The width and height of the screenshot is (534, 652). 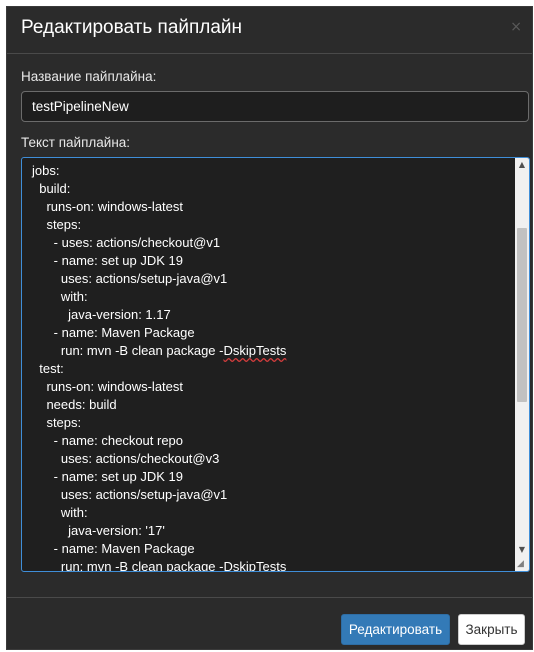 What do you see at coordinates (76, 142) in the screenshot?
I see `pipeline-text-label: Текст пайплайна:` at bounding box center [76, 142].